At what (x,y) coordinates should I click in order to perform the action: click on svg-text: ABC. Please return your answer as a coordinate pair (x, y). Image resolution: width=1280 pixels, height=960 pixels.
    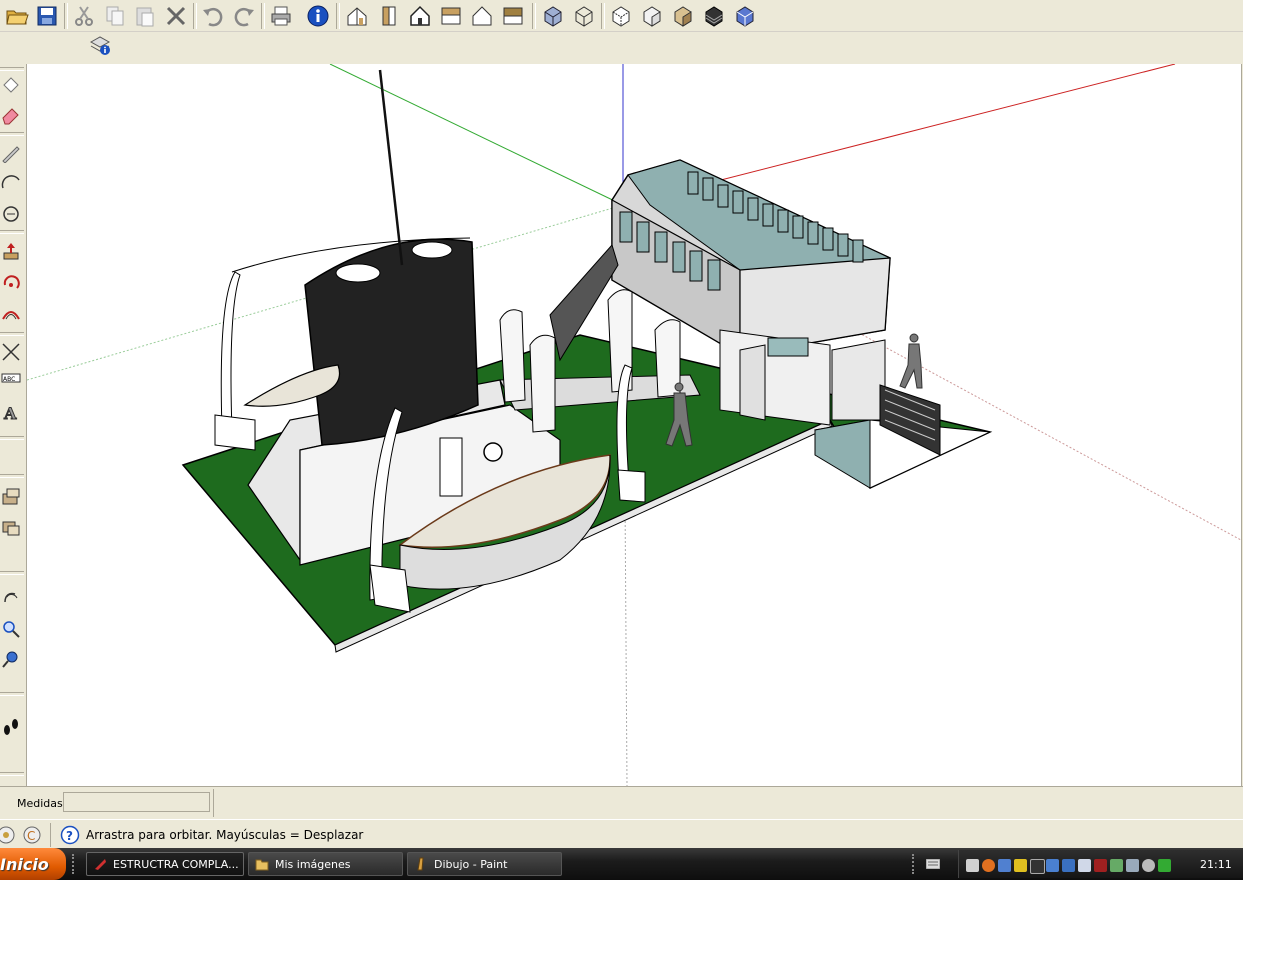
    Looking at the image, I should click on (9, 379).